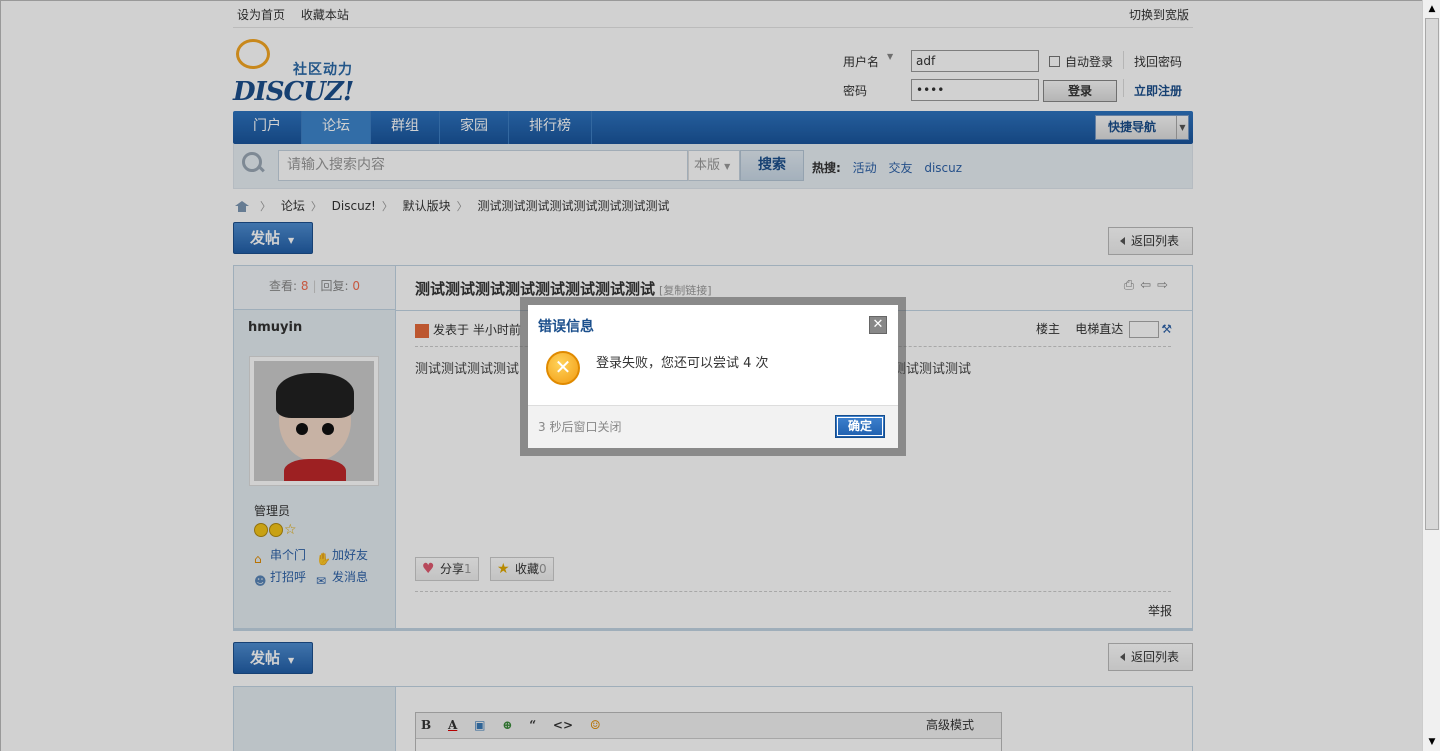  I want to click on error-dialog-frame: 错误信息 ✕ ✕ 登录失败，您还可以尝试 4 次 3 秒后窗口关闭 确定, so click(713, 376).